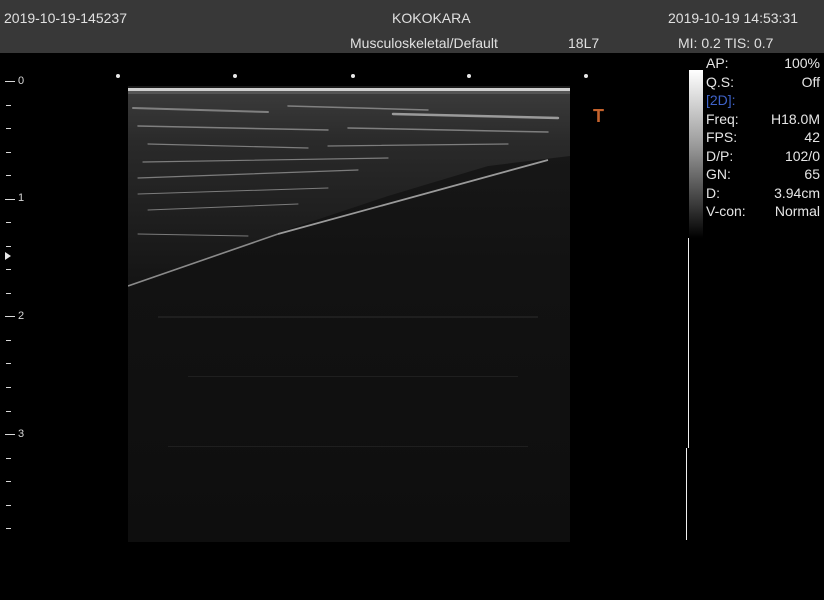 This screenshot has height=600, width=824. What do you see at coordinates (763, 81) in the screenshot?
I see `param-qs: Q.S: Off` at bounding box center [763, 81].